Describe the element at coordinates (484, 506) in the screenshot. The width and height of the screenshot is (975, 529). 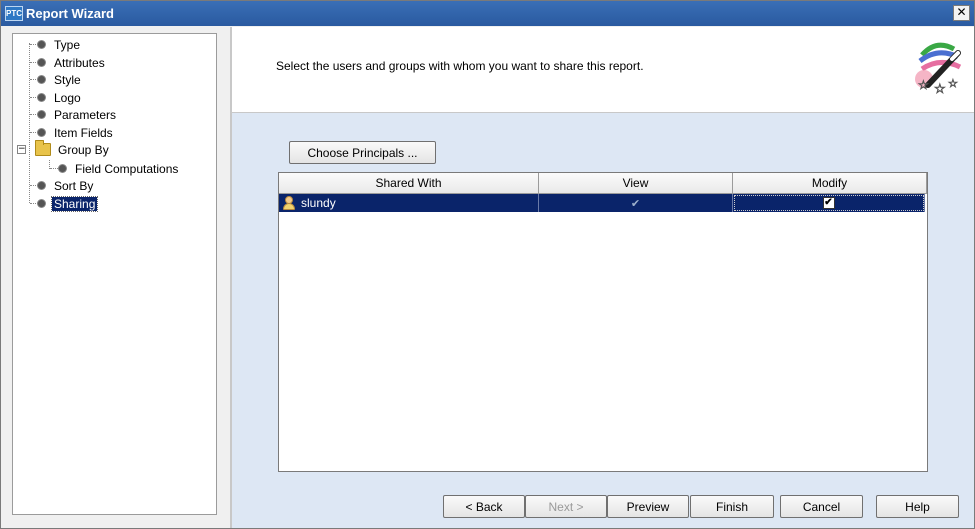
I see `back-button: < Back` at that location.